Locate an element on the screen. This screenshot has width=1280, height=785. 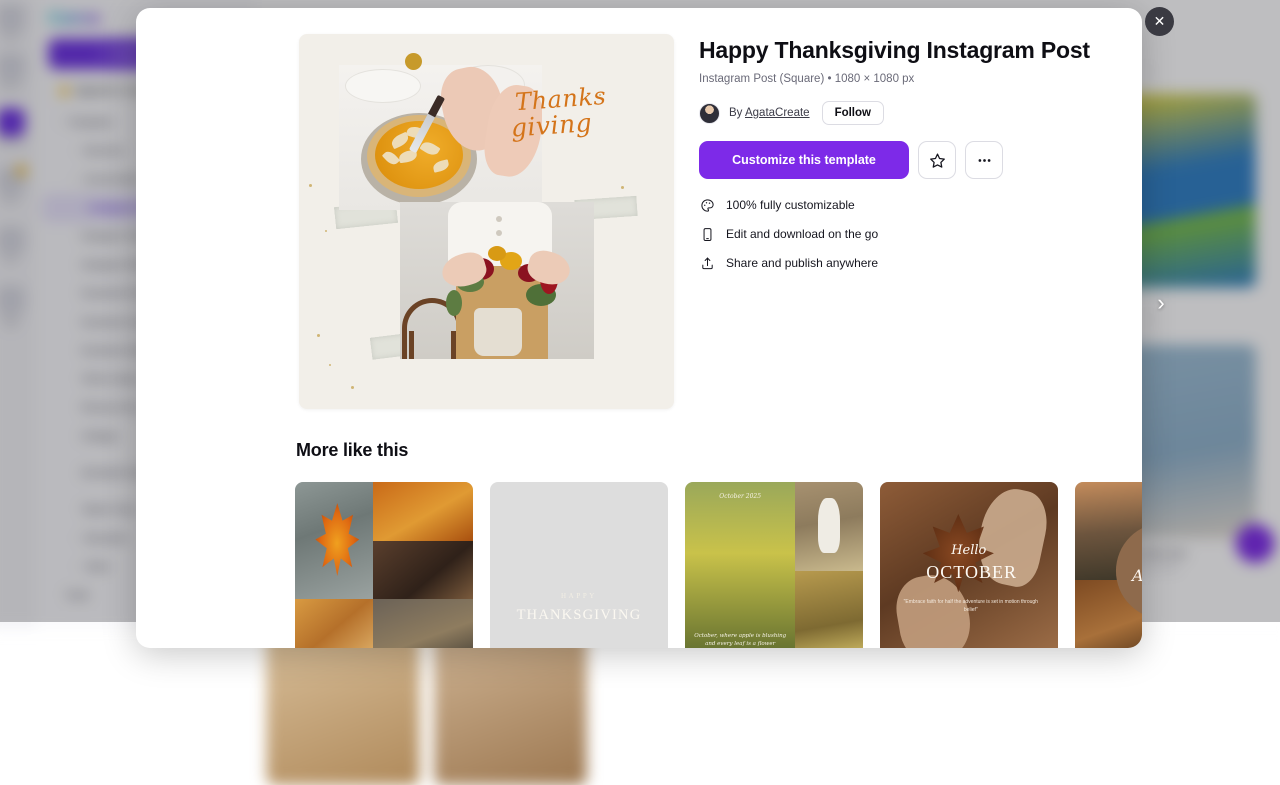
follow-button: Follow is located at coordinates (853, 113).